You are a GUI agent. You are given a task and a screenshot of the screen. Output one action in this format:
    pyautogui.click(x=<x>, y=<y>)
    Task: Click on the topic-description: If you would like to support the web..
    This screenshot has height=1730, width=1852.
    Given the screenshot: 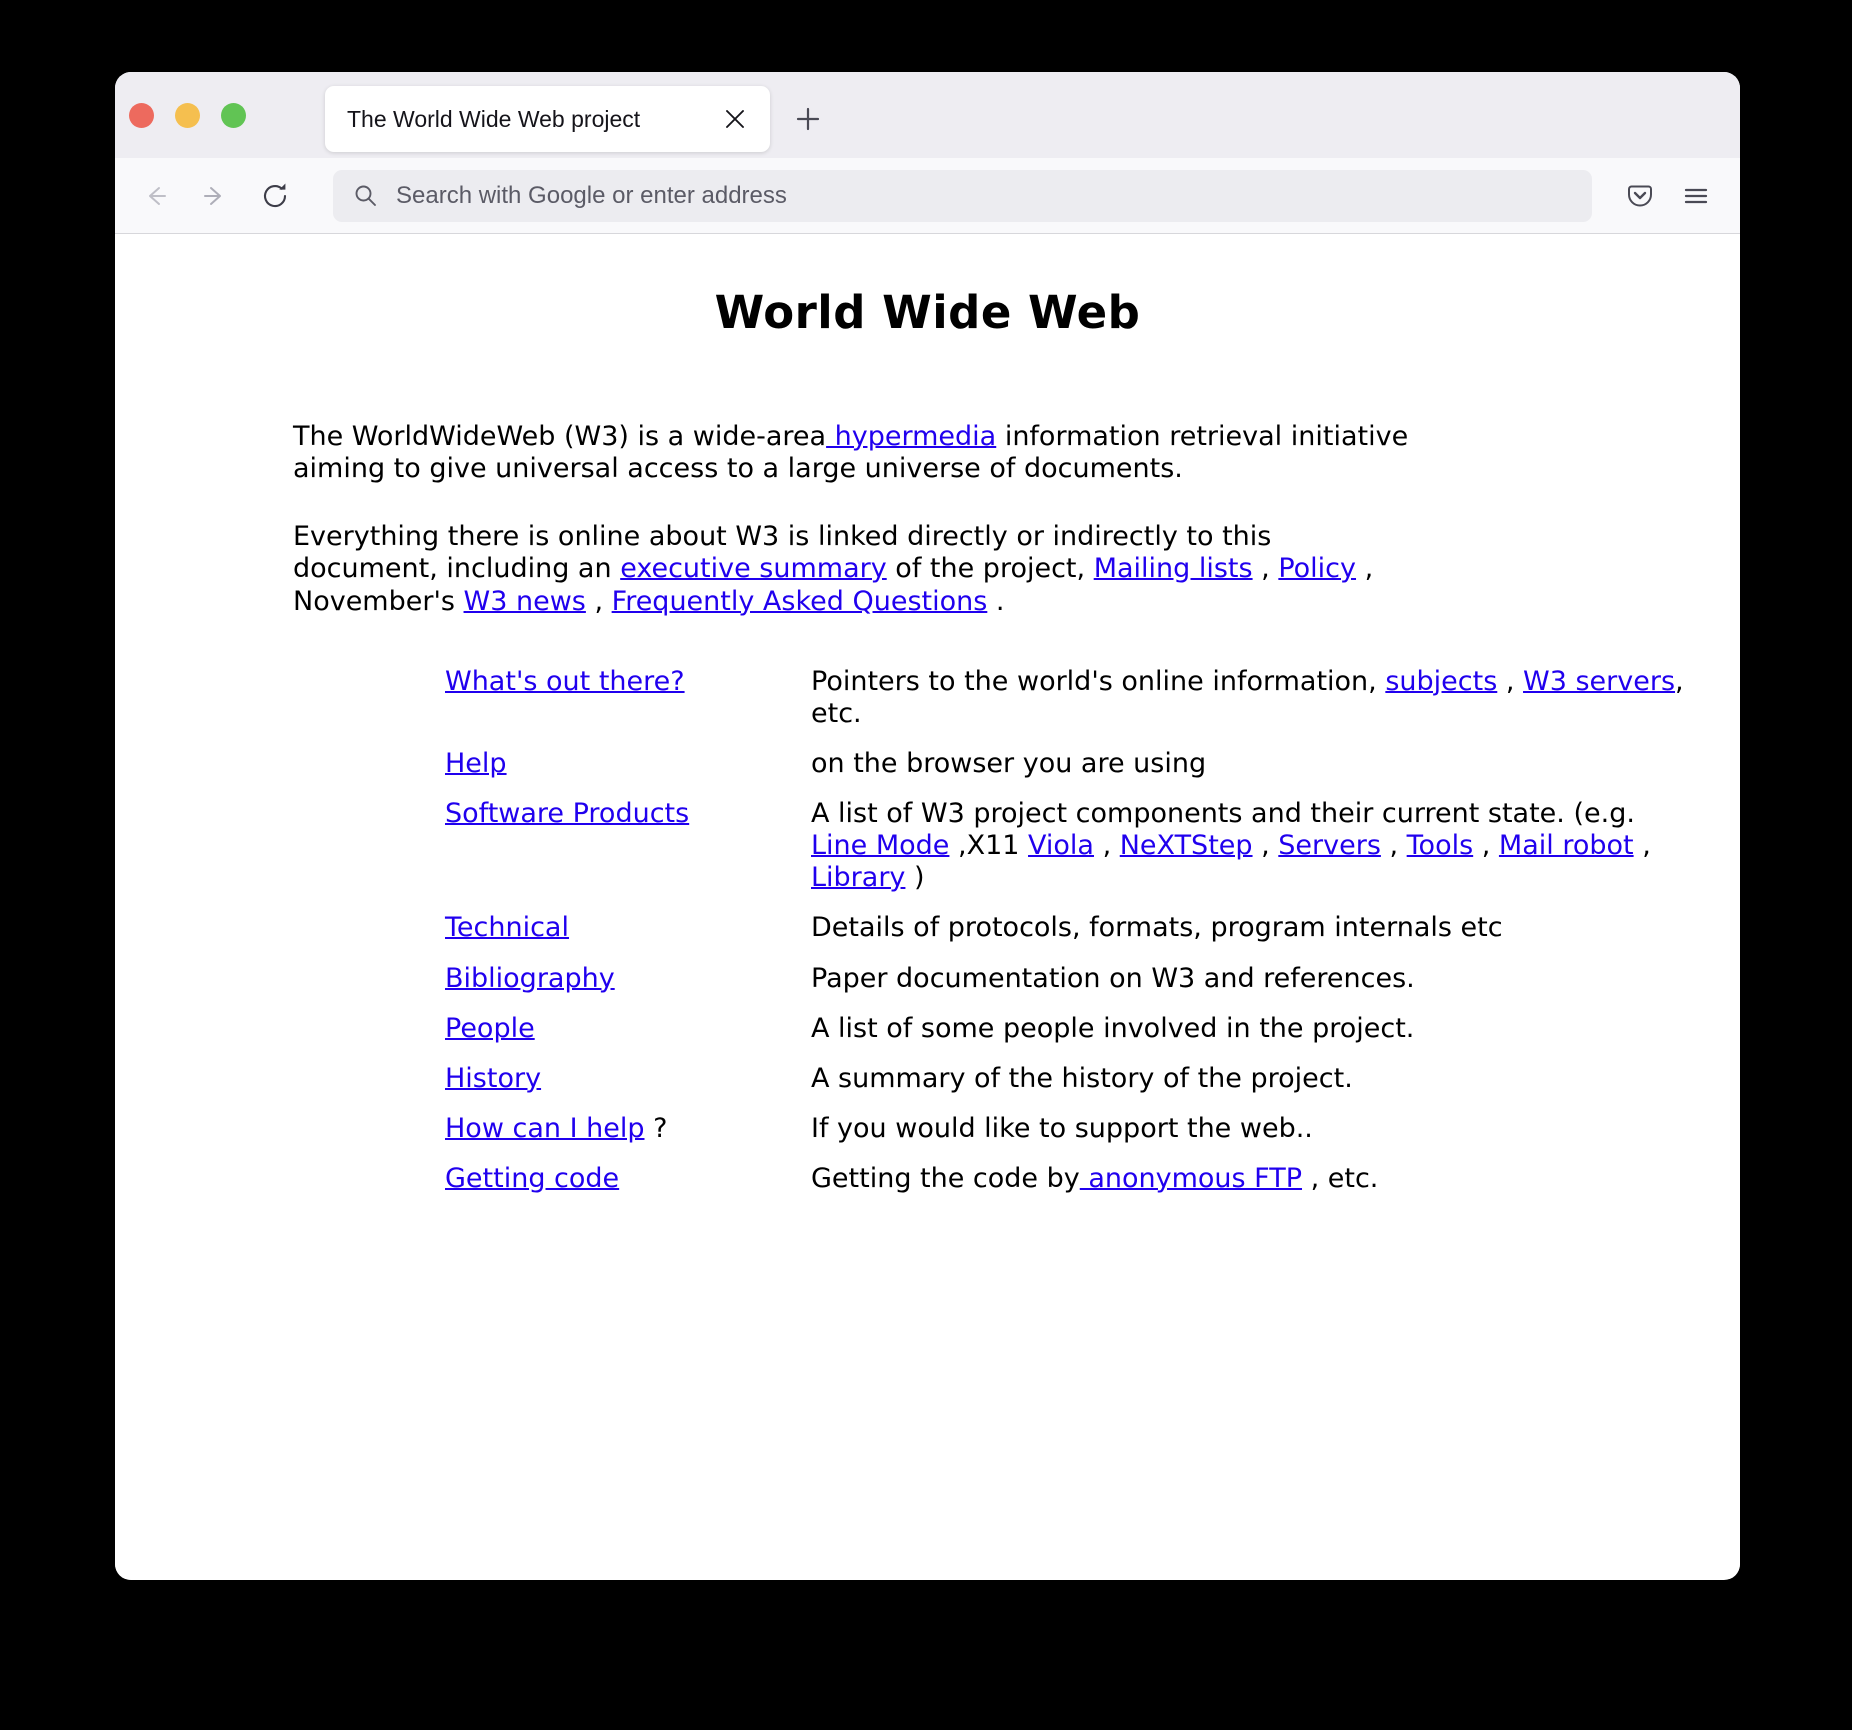 What is the action you would take?
    pyautogui.click(x=1252, y=1120)
    